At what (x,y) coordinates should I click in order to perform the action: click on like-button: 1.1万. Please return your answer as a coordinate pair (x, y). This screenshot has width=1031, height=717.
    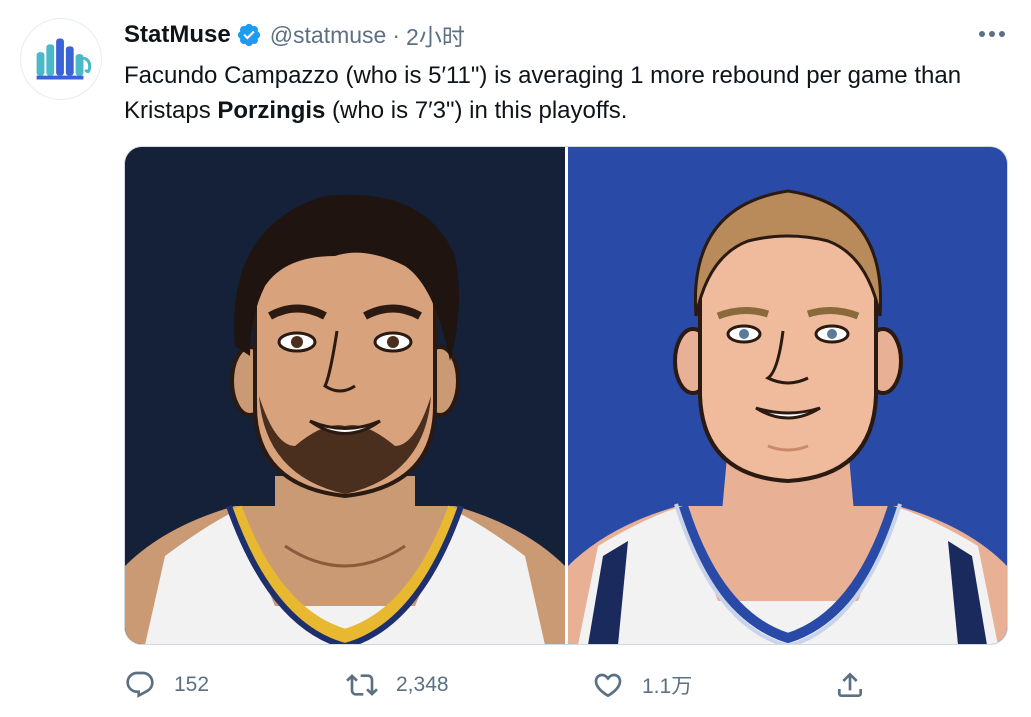
    Looking at the image, I should click on (642, 685).